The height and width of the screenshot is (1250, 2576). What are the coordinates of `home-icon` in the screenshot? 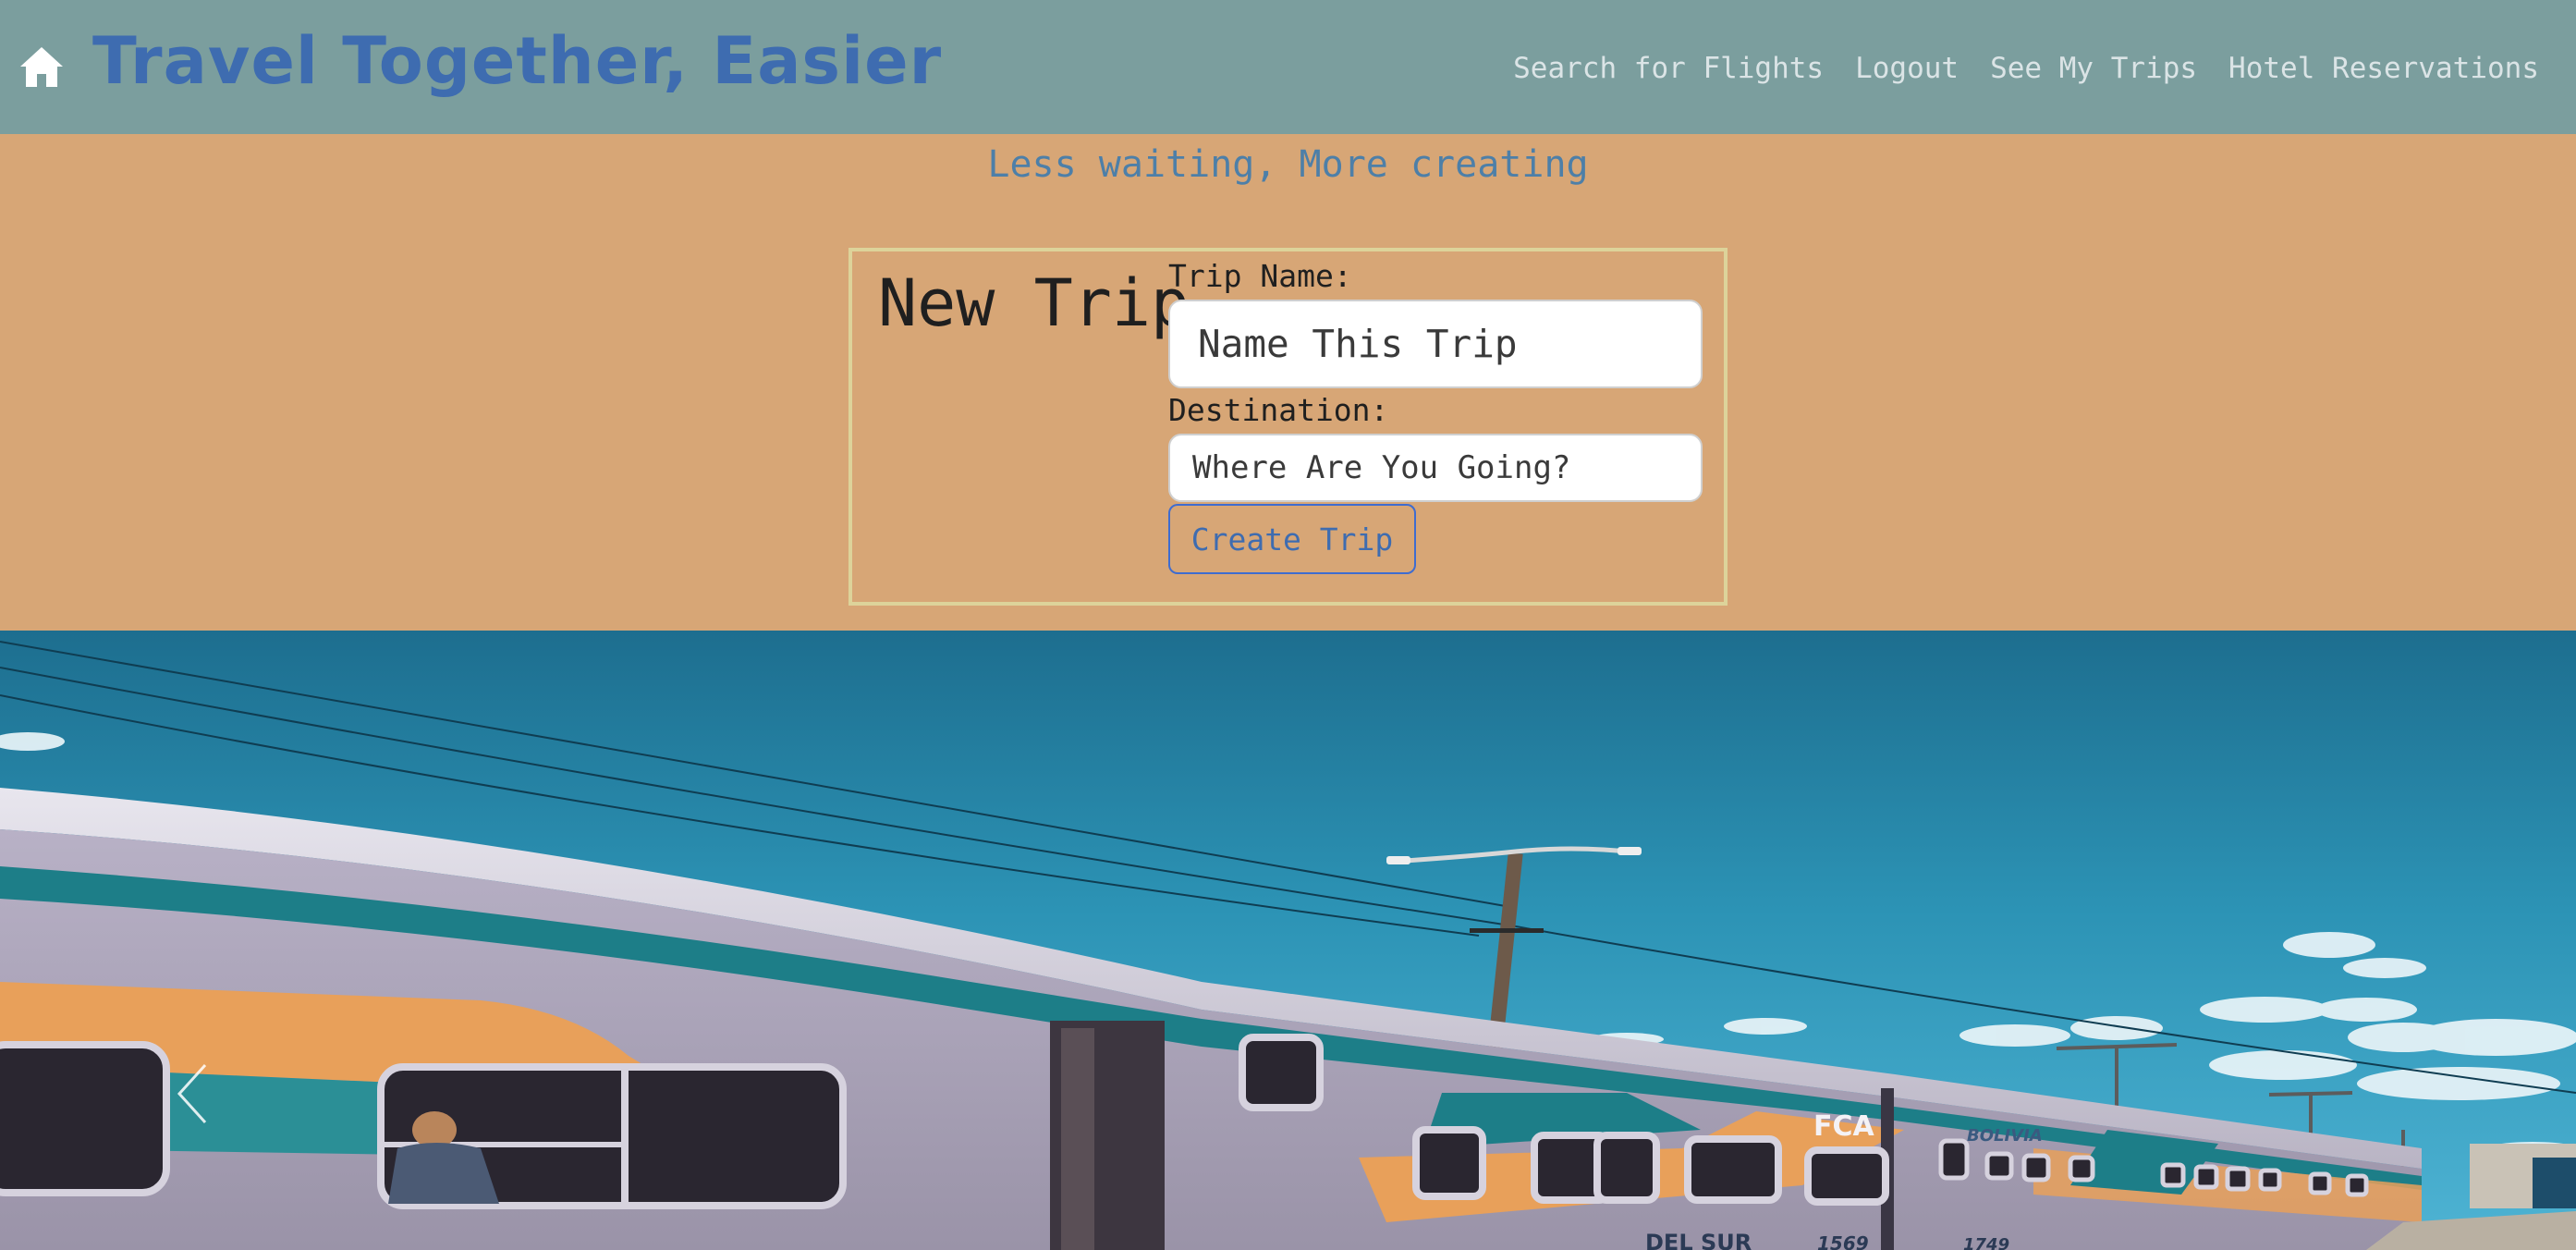 It's located at (41, 66).